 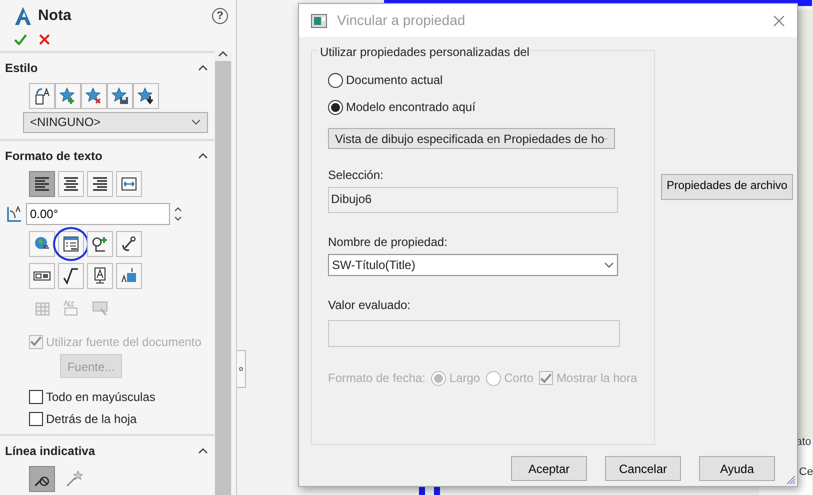 What do you see at coordinates (790, 479) in the screenshot?
I see `resize-grip-icon` at bounding box center [790, 479].